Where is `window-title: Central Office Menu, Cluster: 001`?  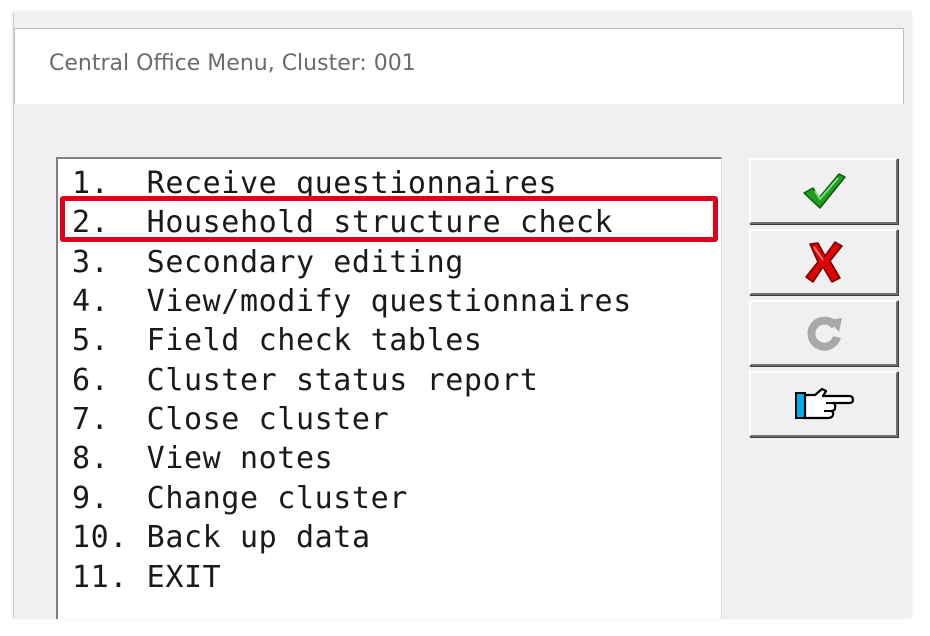
window-title: Central Office Menu, Cluster: 001 is located at coordinates (232, 63).